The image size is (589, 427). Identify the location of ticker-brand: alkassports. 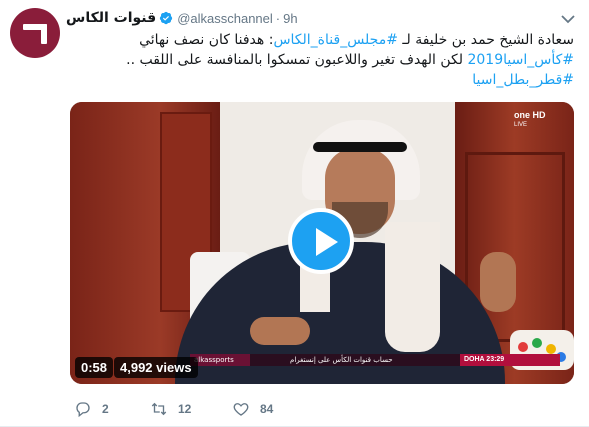
(220, 360).